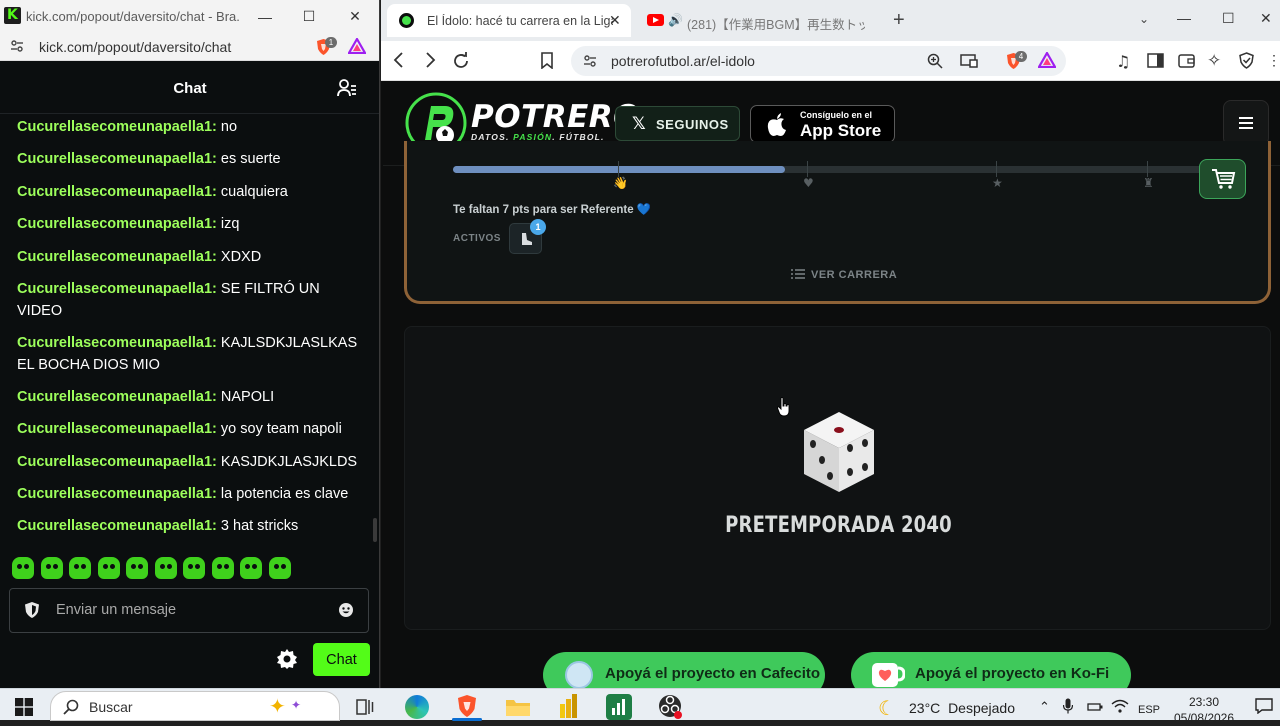  What do you see at coordinates (619, 169) in the screenshot?
I see `career-progress-fill` at bounding box center [619, 169].